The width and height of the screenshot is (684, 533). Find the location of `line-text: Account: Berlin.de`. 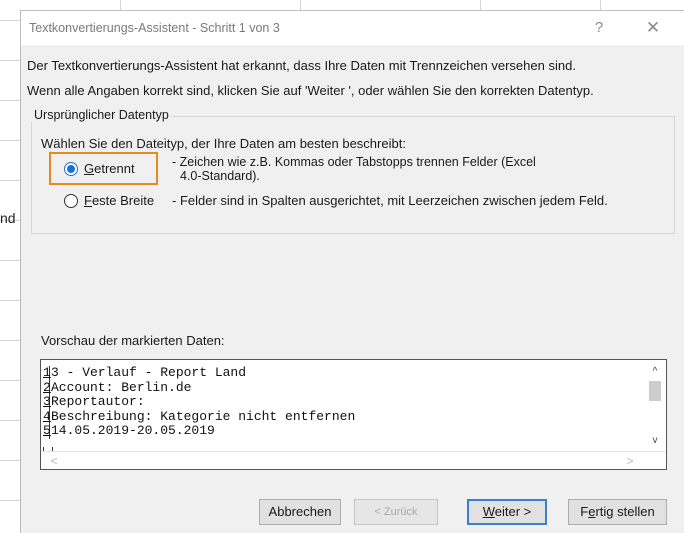

line-text: Account: Berlin.de is located at coordinates (121, 387).